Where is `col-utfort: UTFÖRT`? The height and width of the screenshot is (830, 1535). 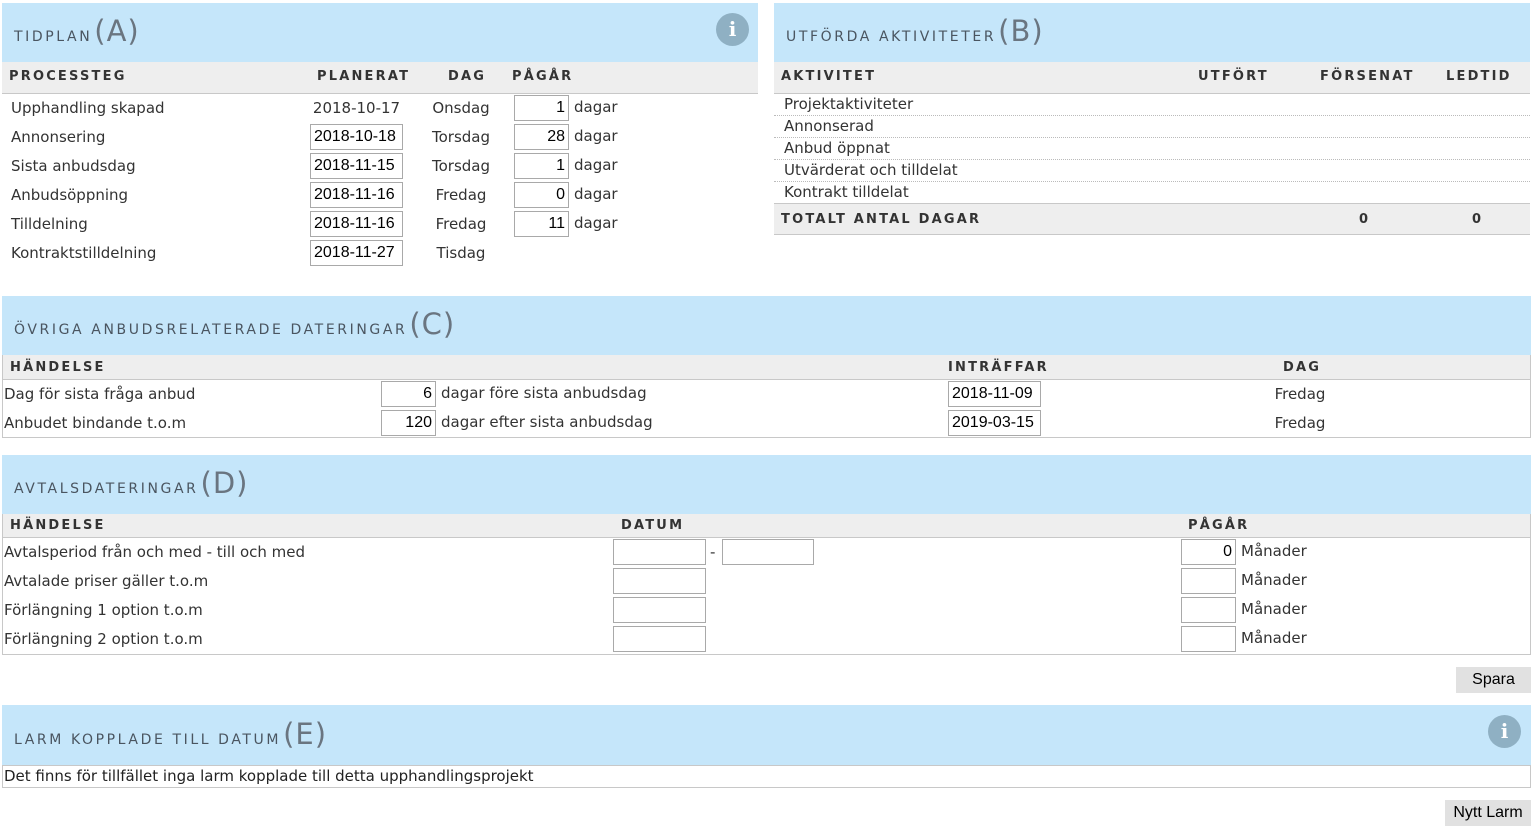 col-utfort: UTFÖRT is located at coordinates (1233, 76).